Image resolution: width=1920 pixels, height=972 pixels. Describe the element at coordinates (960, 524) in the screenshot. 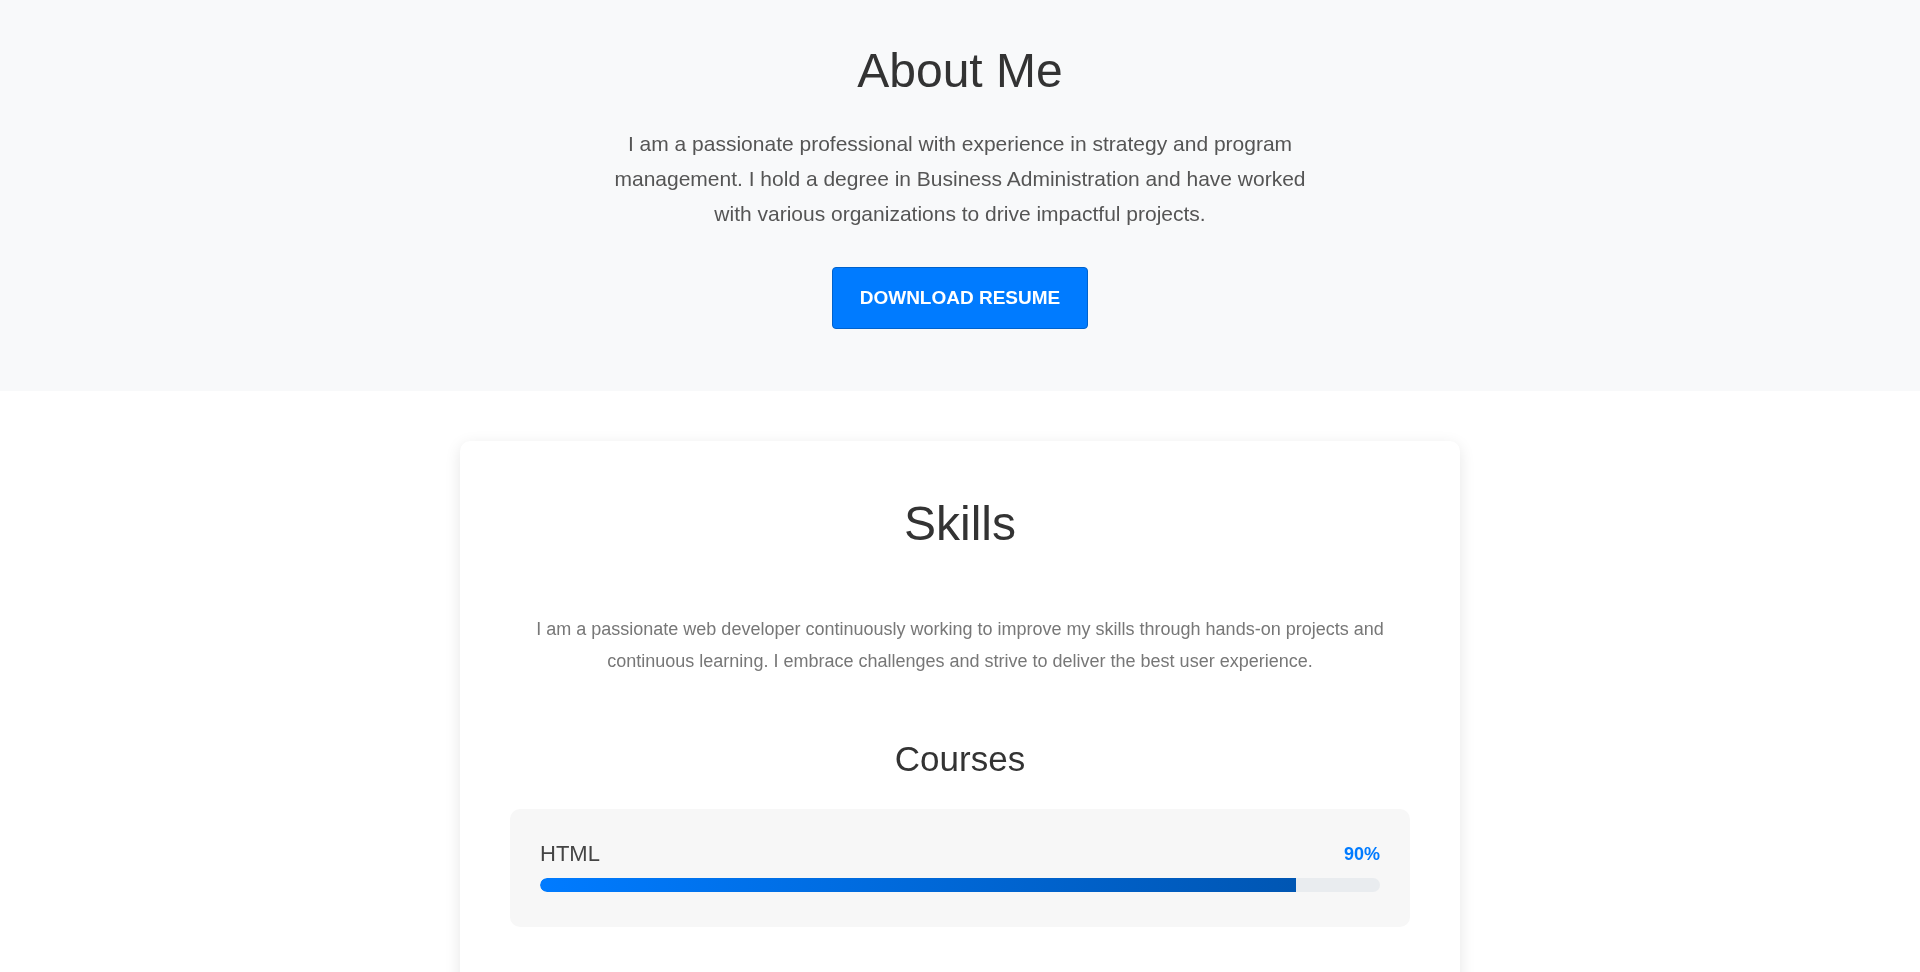

I see `skills-title: Skills` at that location.